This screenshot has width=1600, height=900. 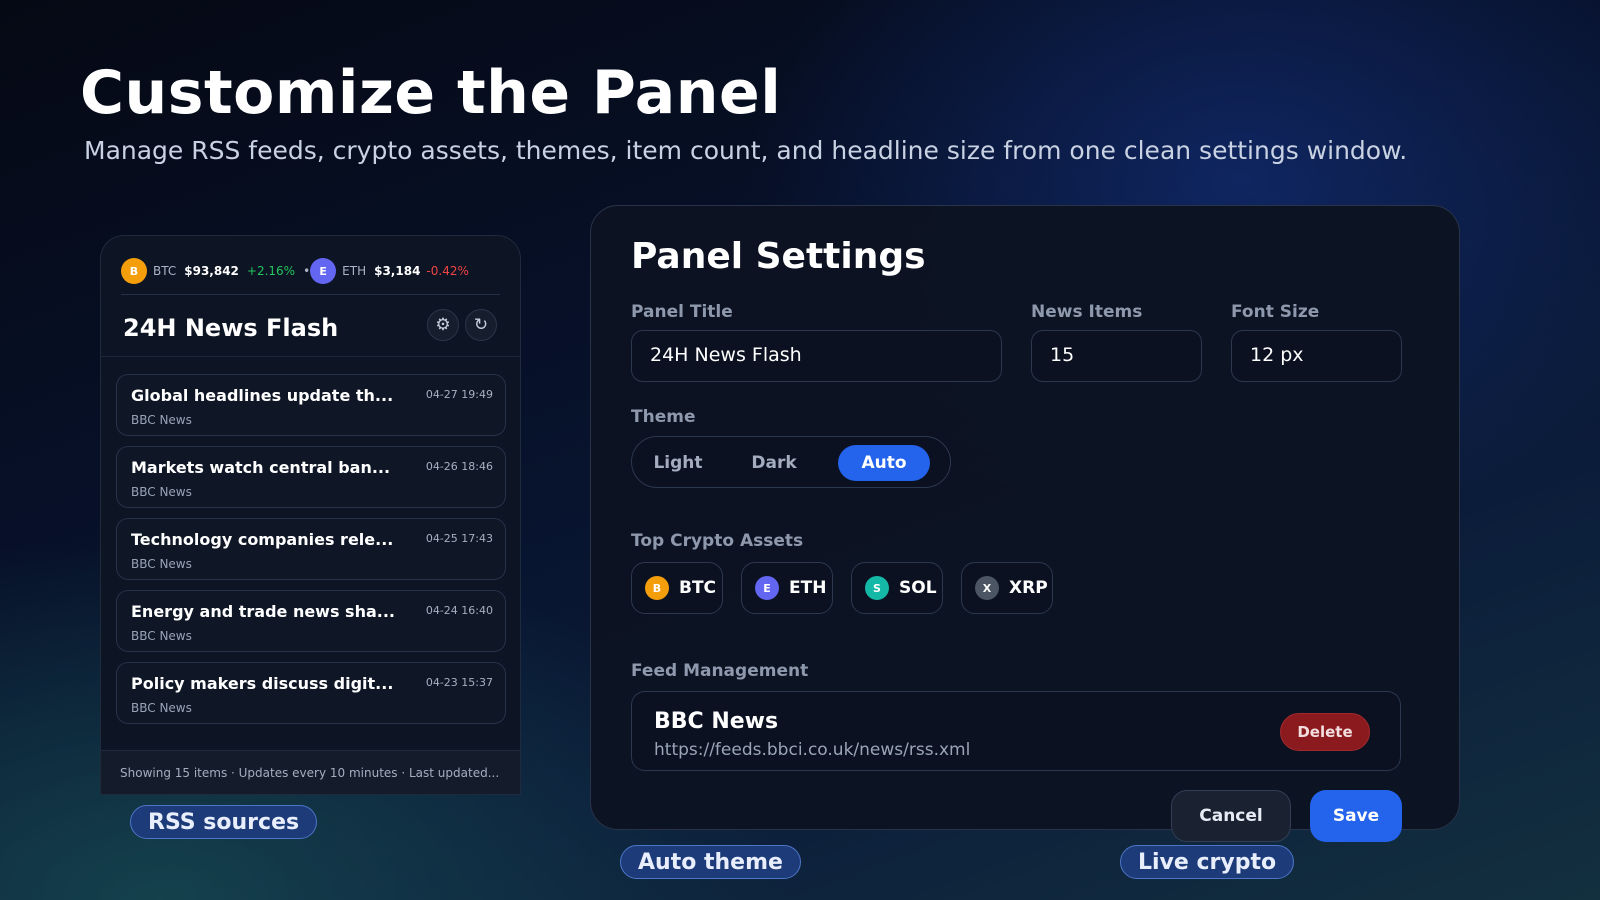 I want to click on asset-symbol: ETH, so click(x=808, y=588).